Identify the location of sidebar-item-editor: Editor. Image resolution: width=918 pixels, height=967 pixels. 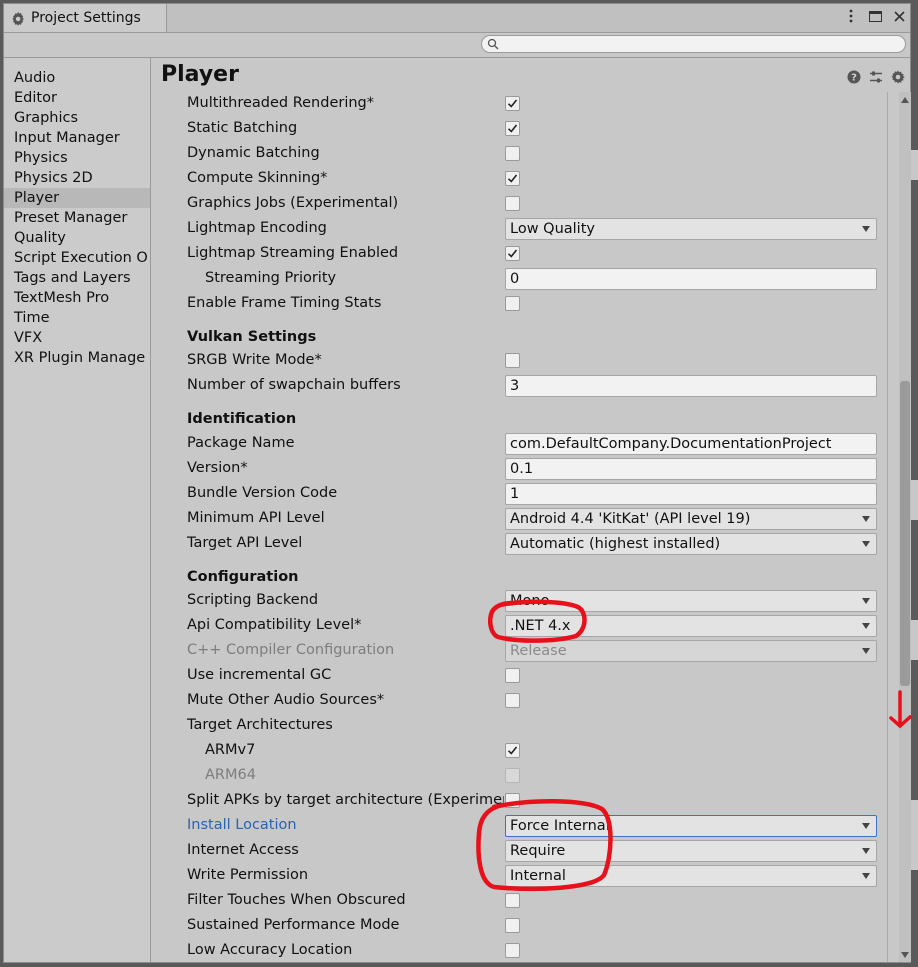
(77, 98).